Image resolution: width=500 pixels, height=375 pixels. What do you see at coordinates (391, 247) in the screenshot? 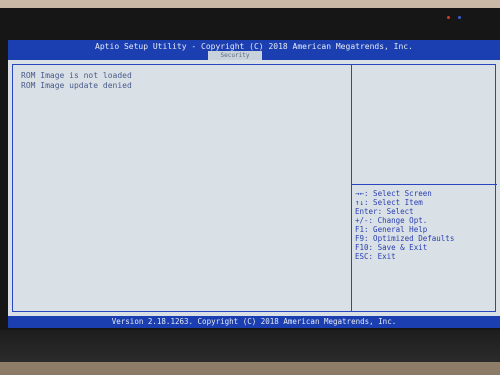
I see `help-save-exit: F10: Save & Exit` at bounding box center [391, 247].